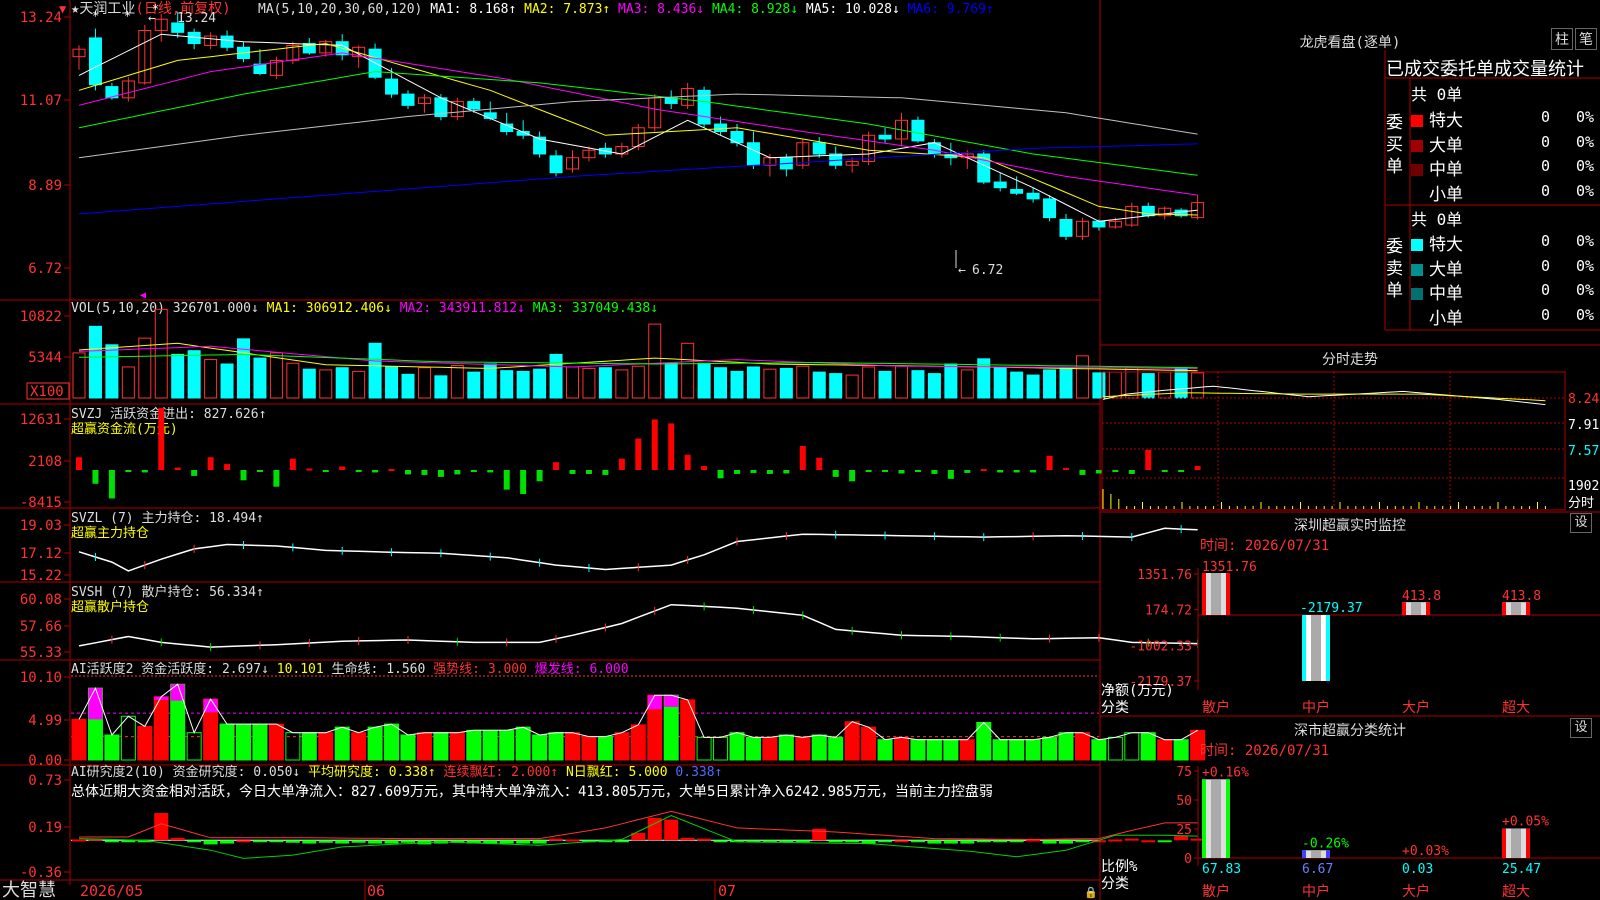 The width and height of the screenshot is (1600, 900). What do you see at coordinates (1437, 242) in the screenshot?
I see `order-row-0: 特大` at bounding box center [1437, 242].